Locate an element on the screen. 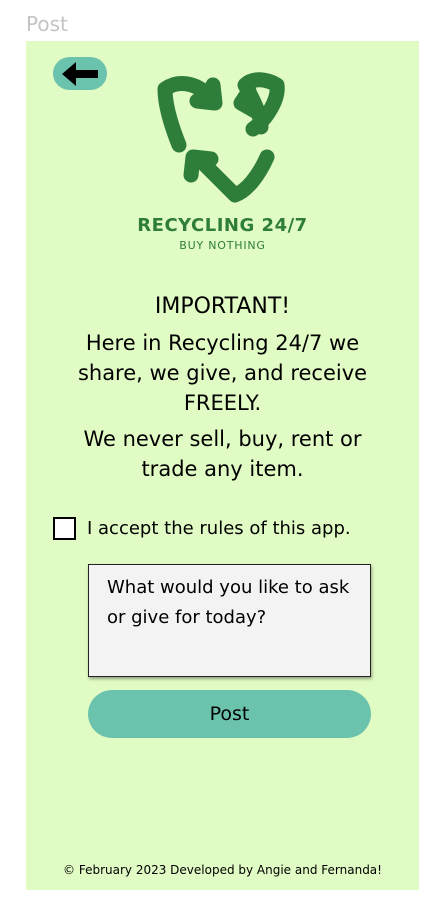  accept-rules-row: I accept the rules of this app. is located at coordinates (202, 528).